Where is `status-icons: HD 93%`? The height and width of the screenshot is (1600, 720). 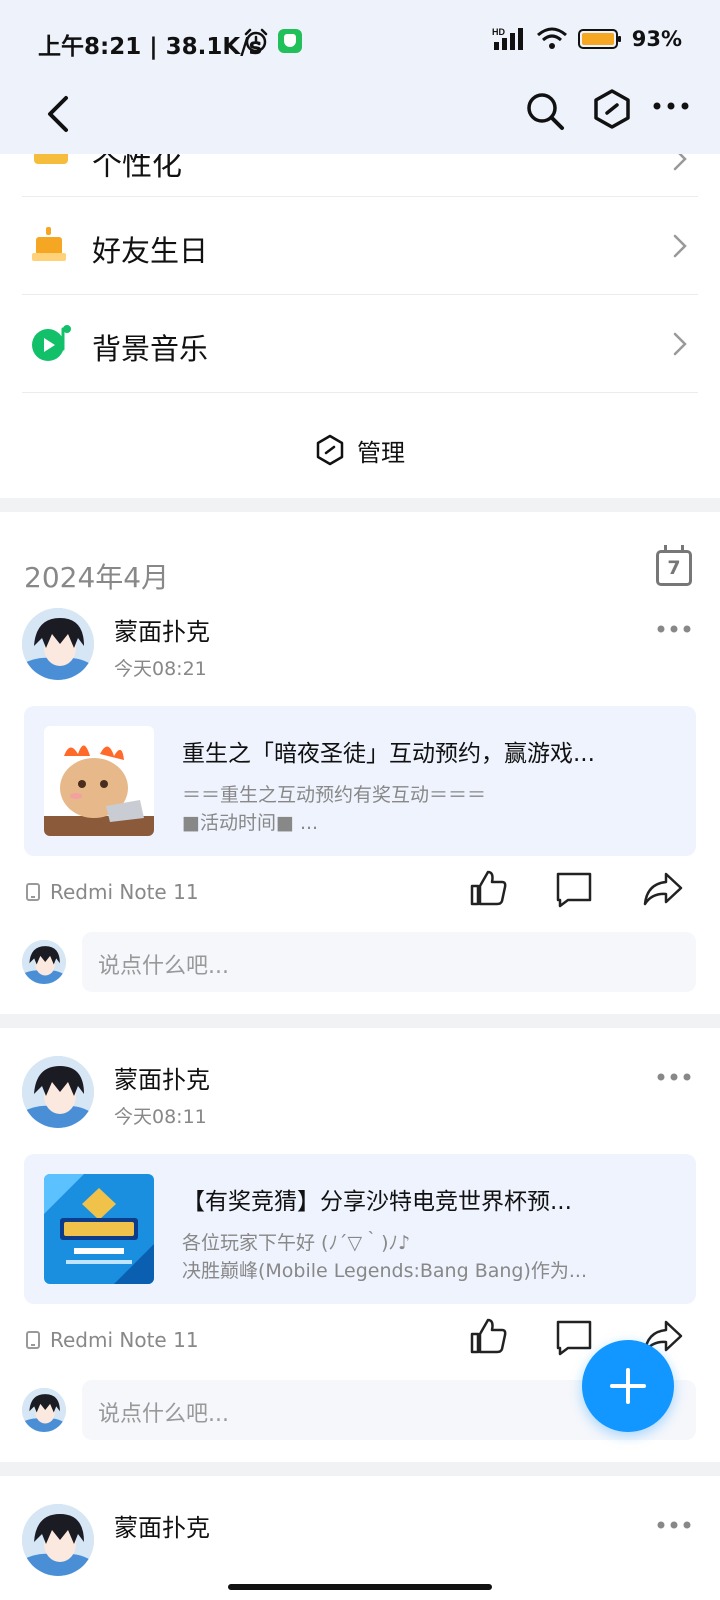
status-icons: HD 93% is located at coordinates (587, 39).